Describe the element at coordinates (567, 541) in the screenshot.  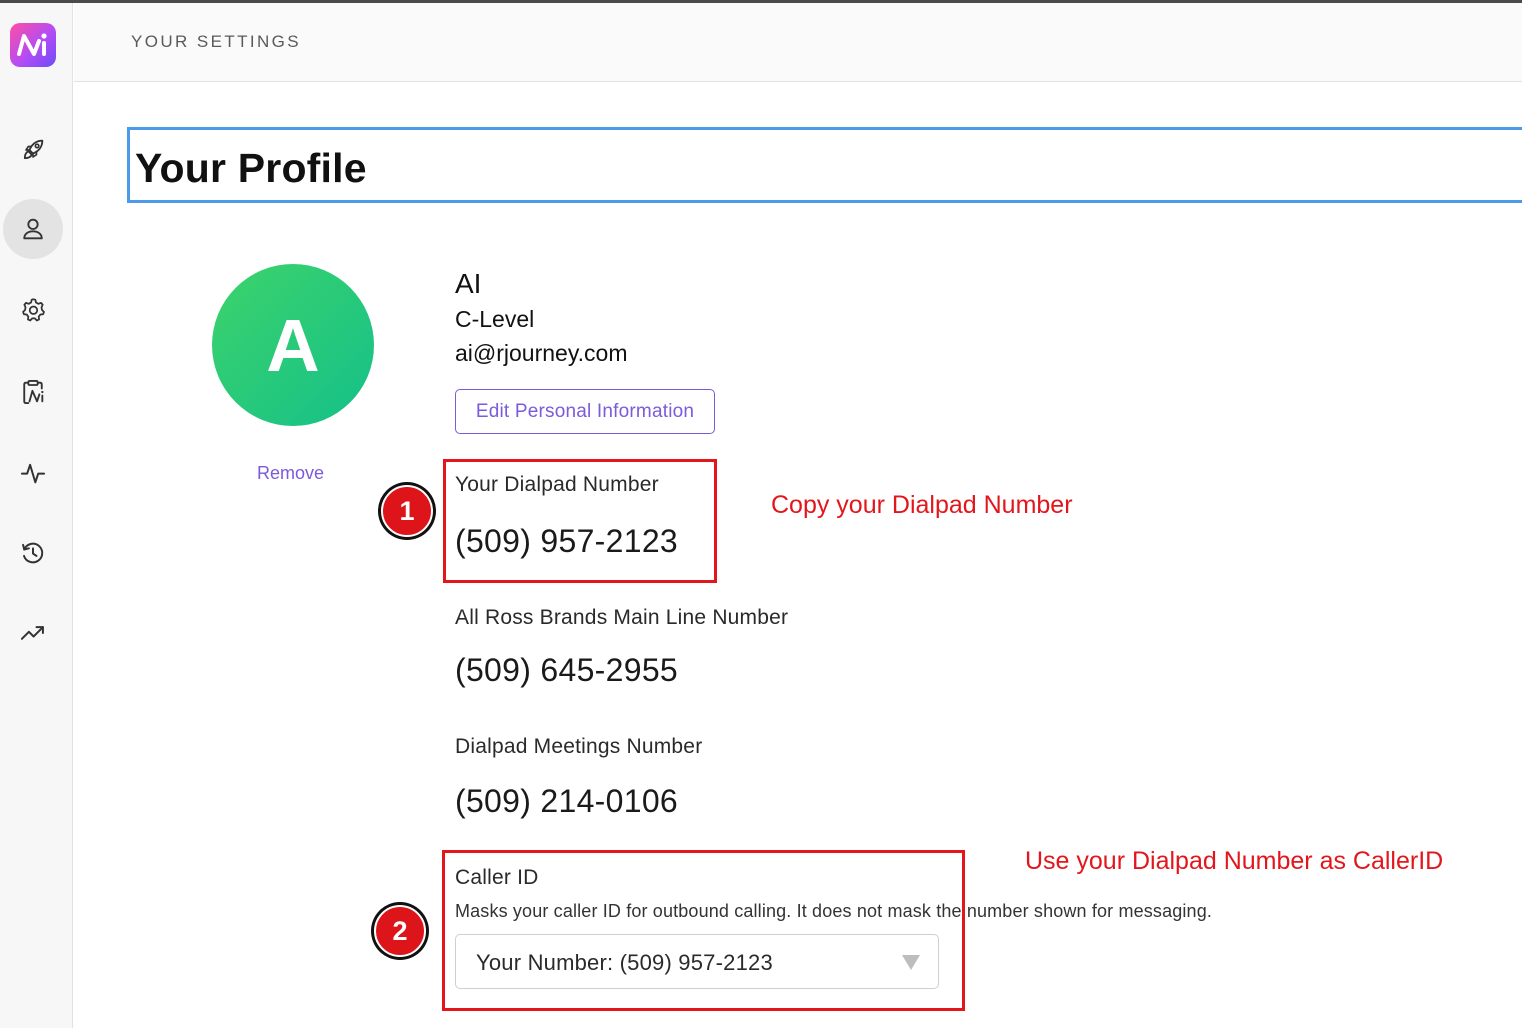
I see `dialpad-number-value: (509) 957-2123` at that location.